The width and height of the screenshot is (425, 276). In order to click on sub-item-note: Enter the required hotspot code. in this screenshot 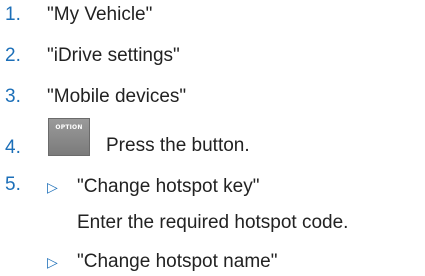, I will do `click(213, 222)`.